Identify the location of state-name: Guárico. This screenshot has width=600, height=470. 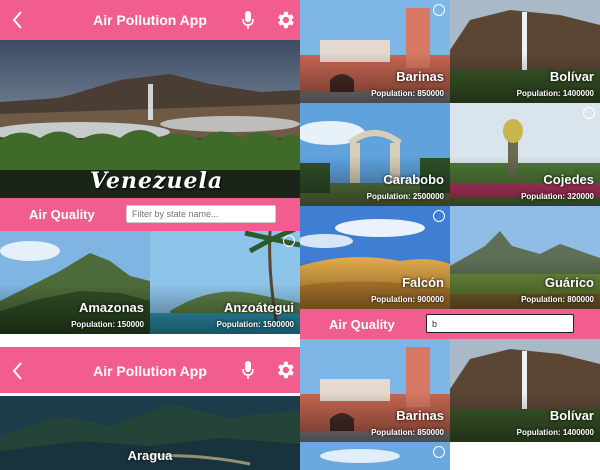
(569, 282).